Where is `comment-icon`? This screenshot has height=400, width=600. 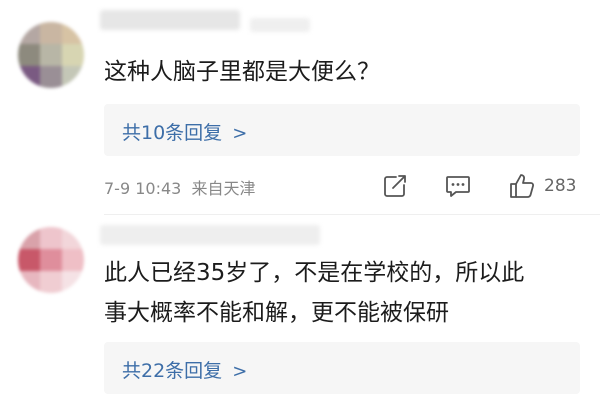 comment-icon is located at coordinates (458, 186).